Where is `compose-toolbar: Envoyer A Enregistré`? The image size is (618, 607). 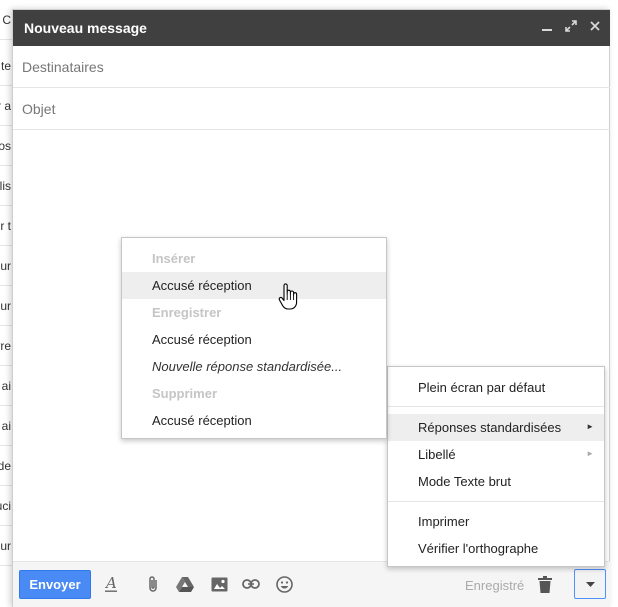
compose-toolbar: Envoyer A Enregistré is located at coordinates (311, 584).